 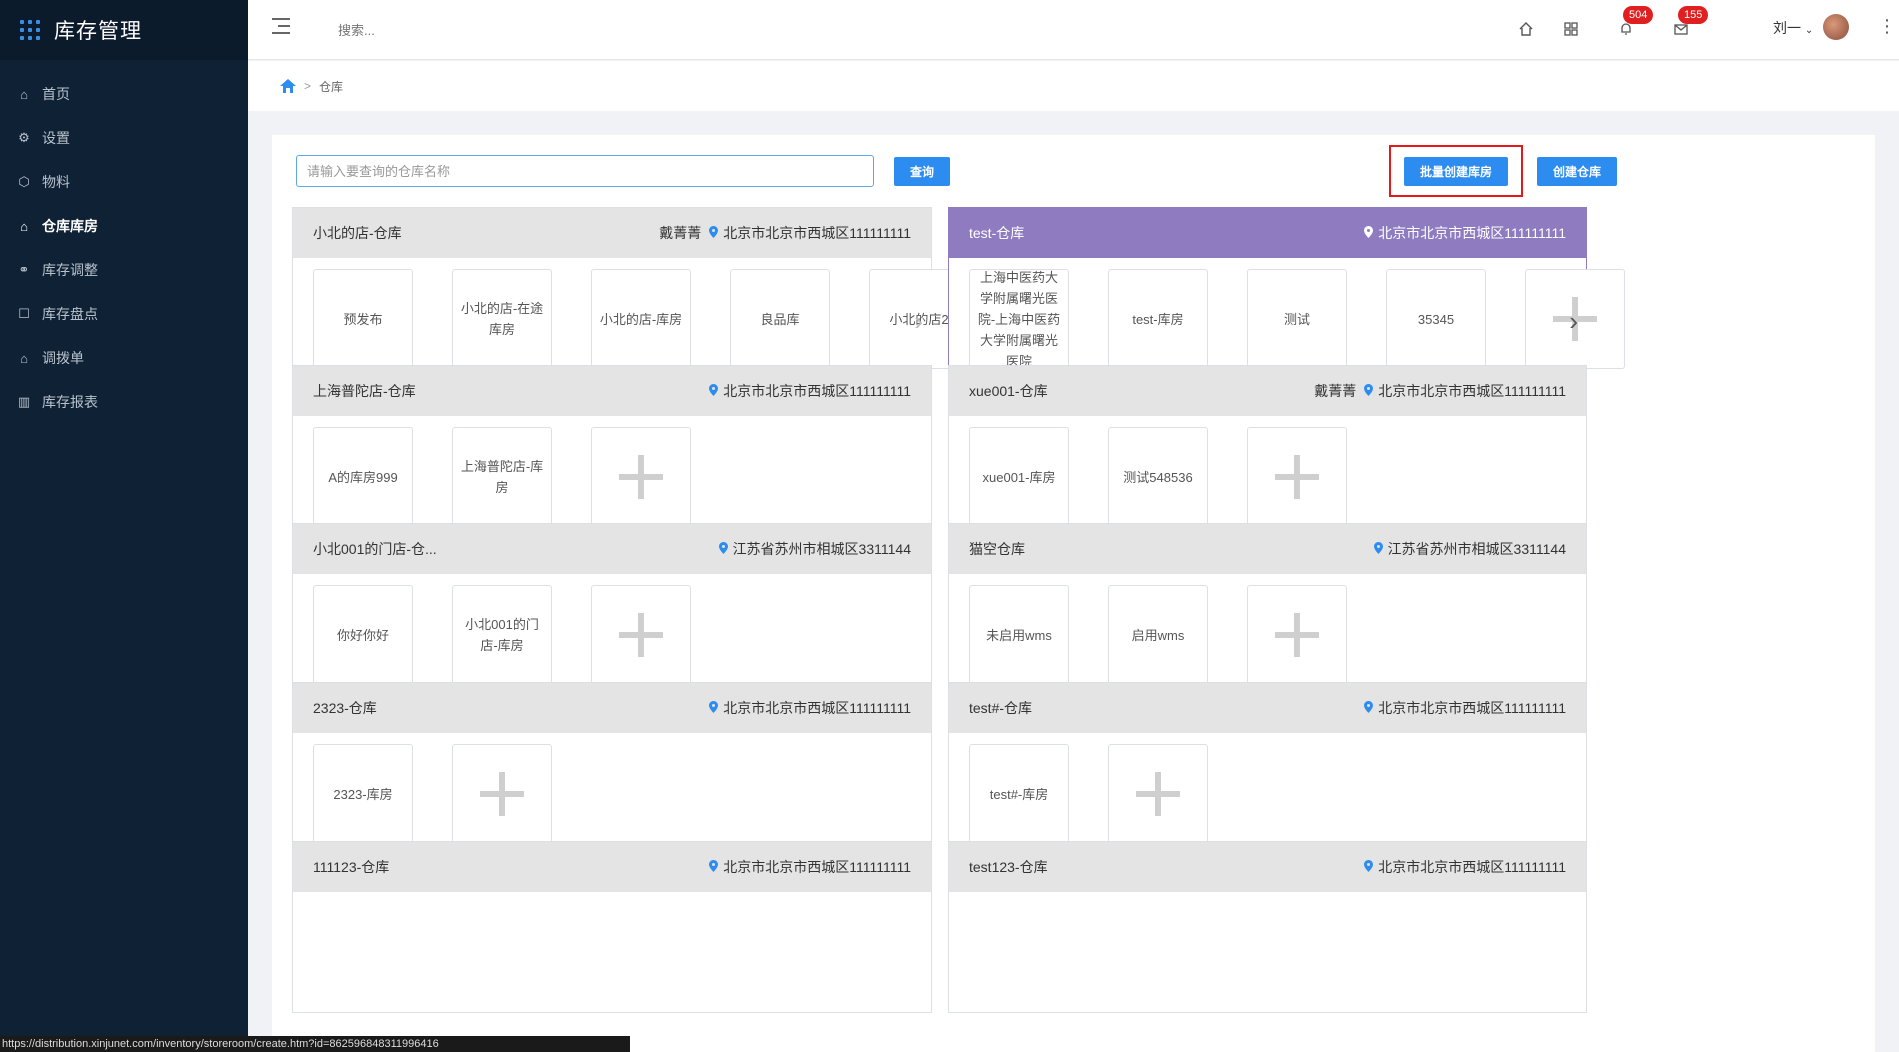 I want to click on warehouse-card: test#-仓库 北京市北京市西城区111111111 test#-库房, so click(x=1267, y=768).